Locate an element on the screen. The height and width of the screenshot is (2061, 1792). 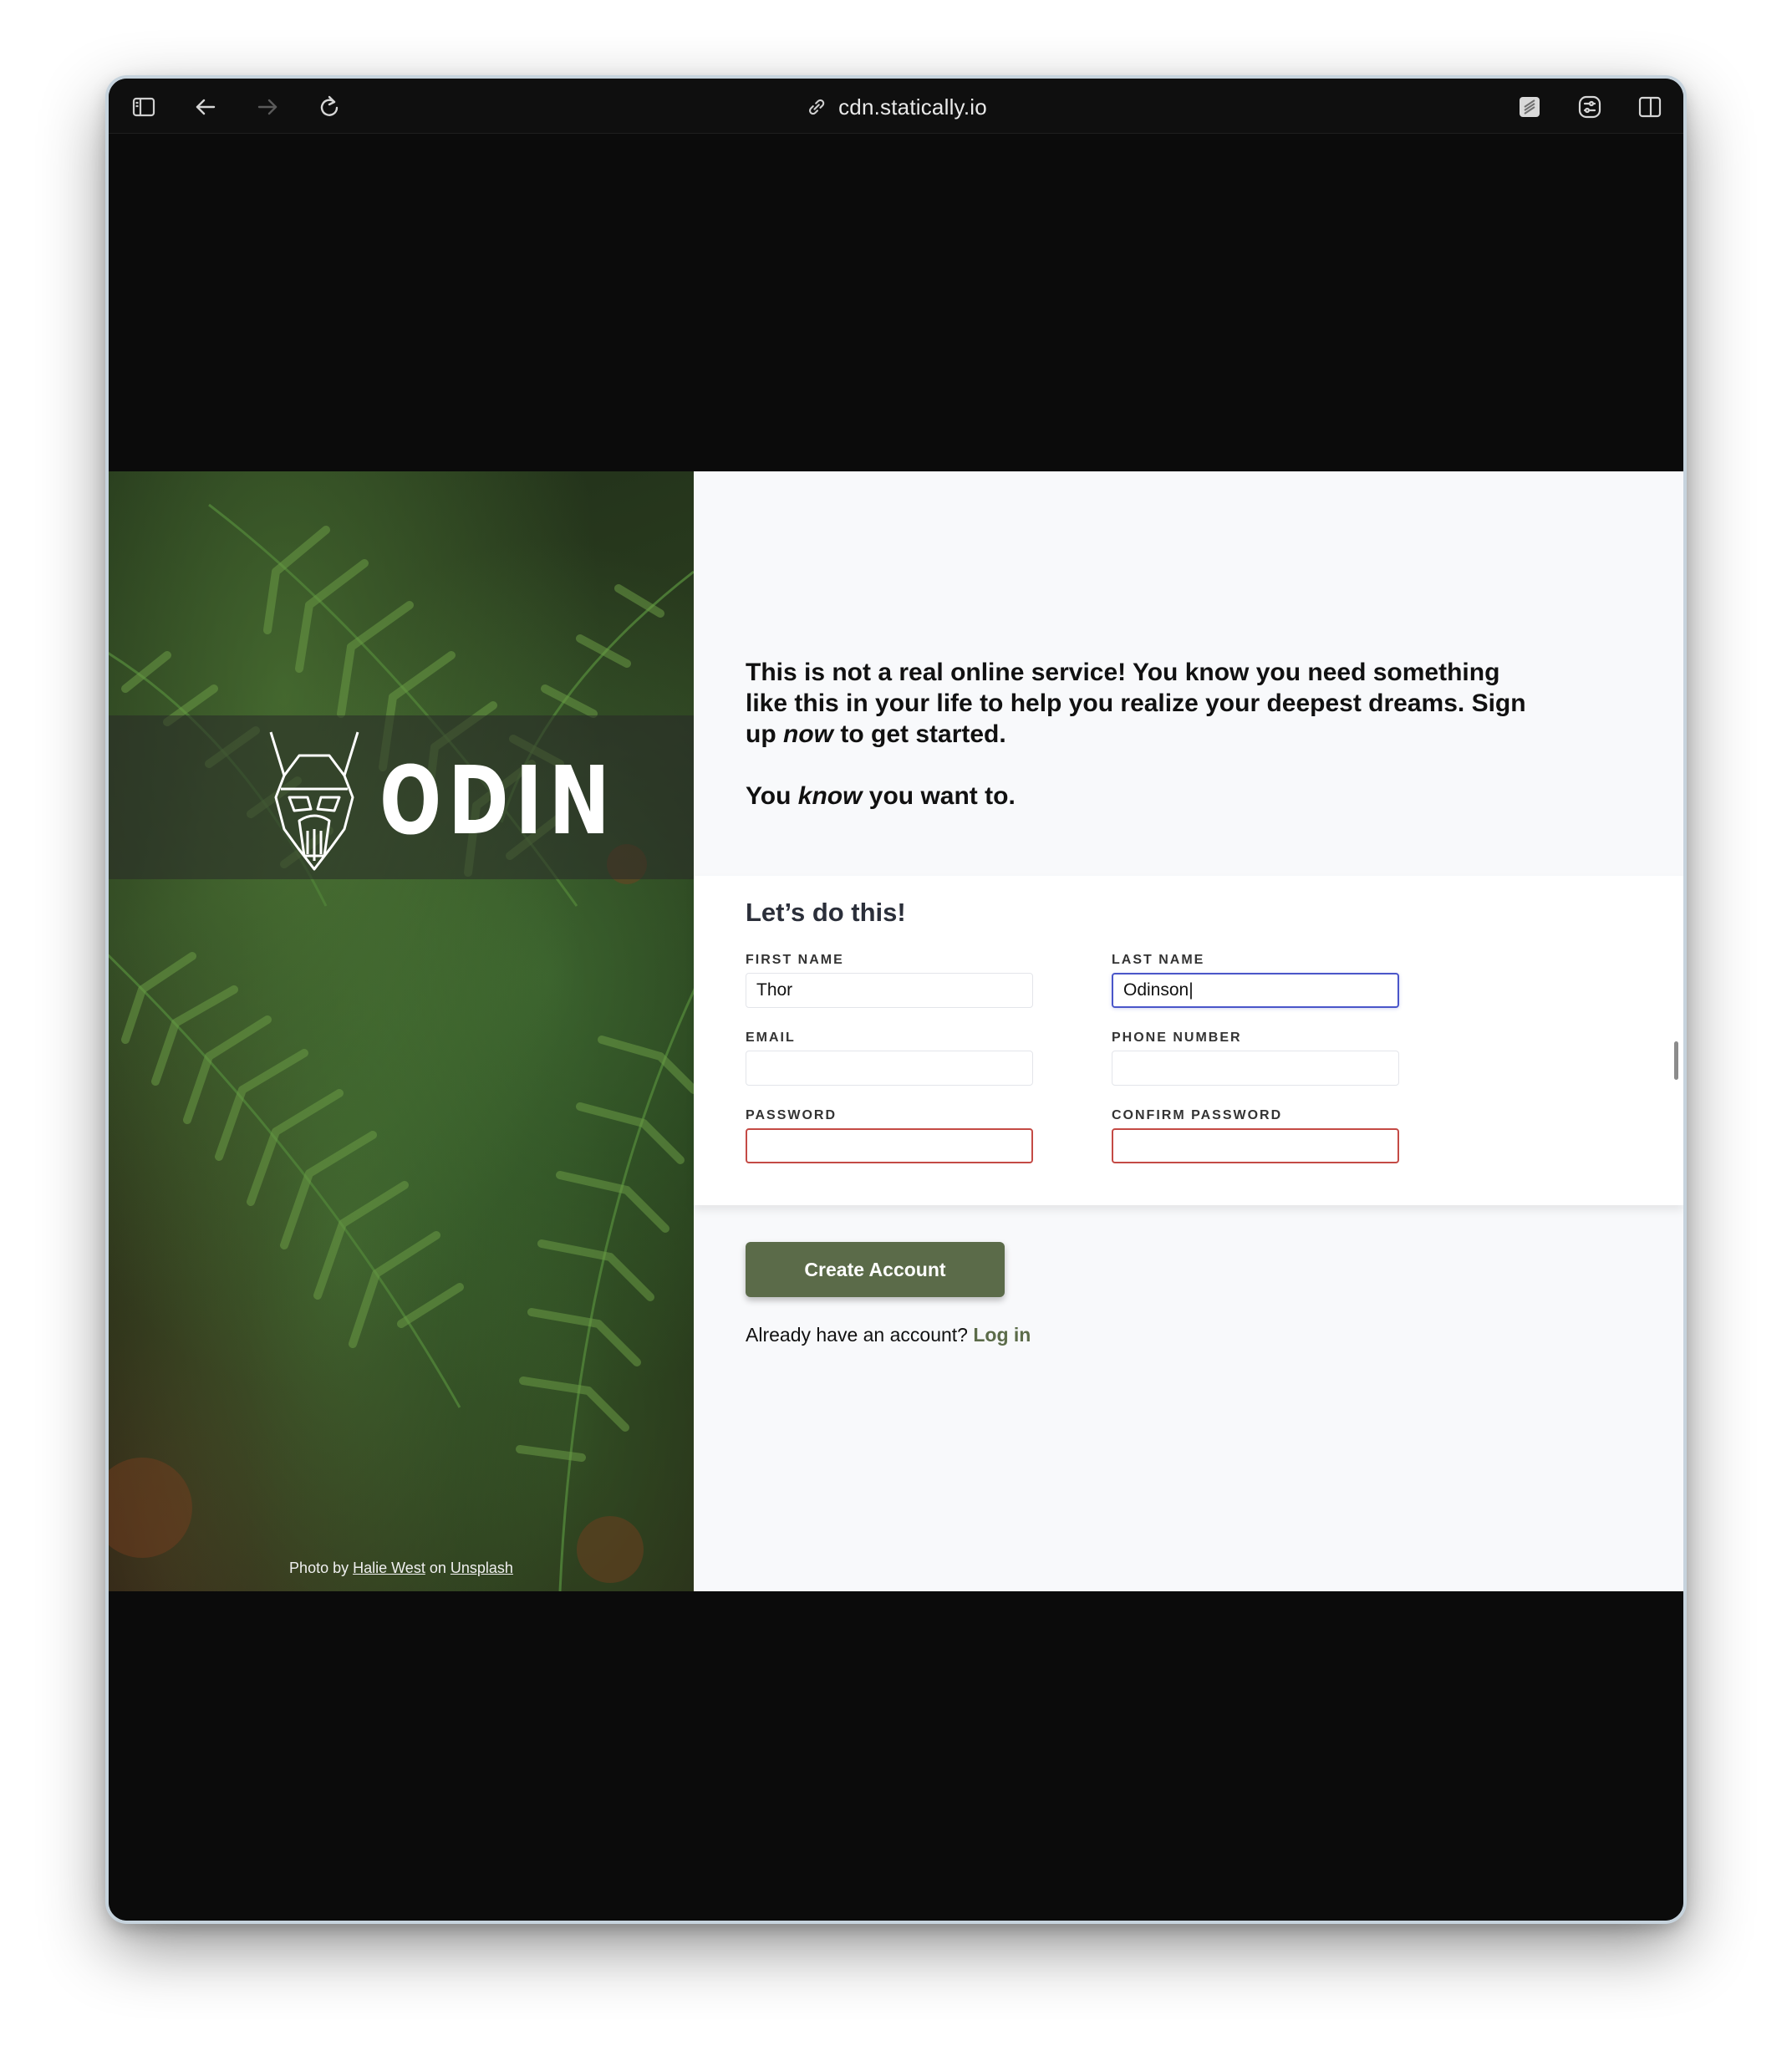
address-bar: cdn.statically.io is located at coordinates (896, 107).